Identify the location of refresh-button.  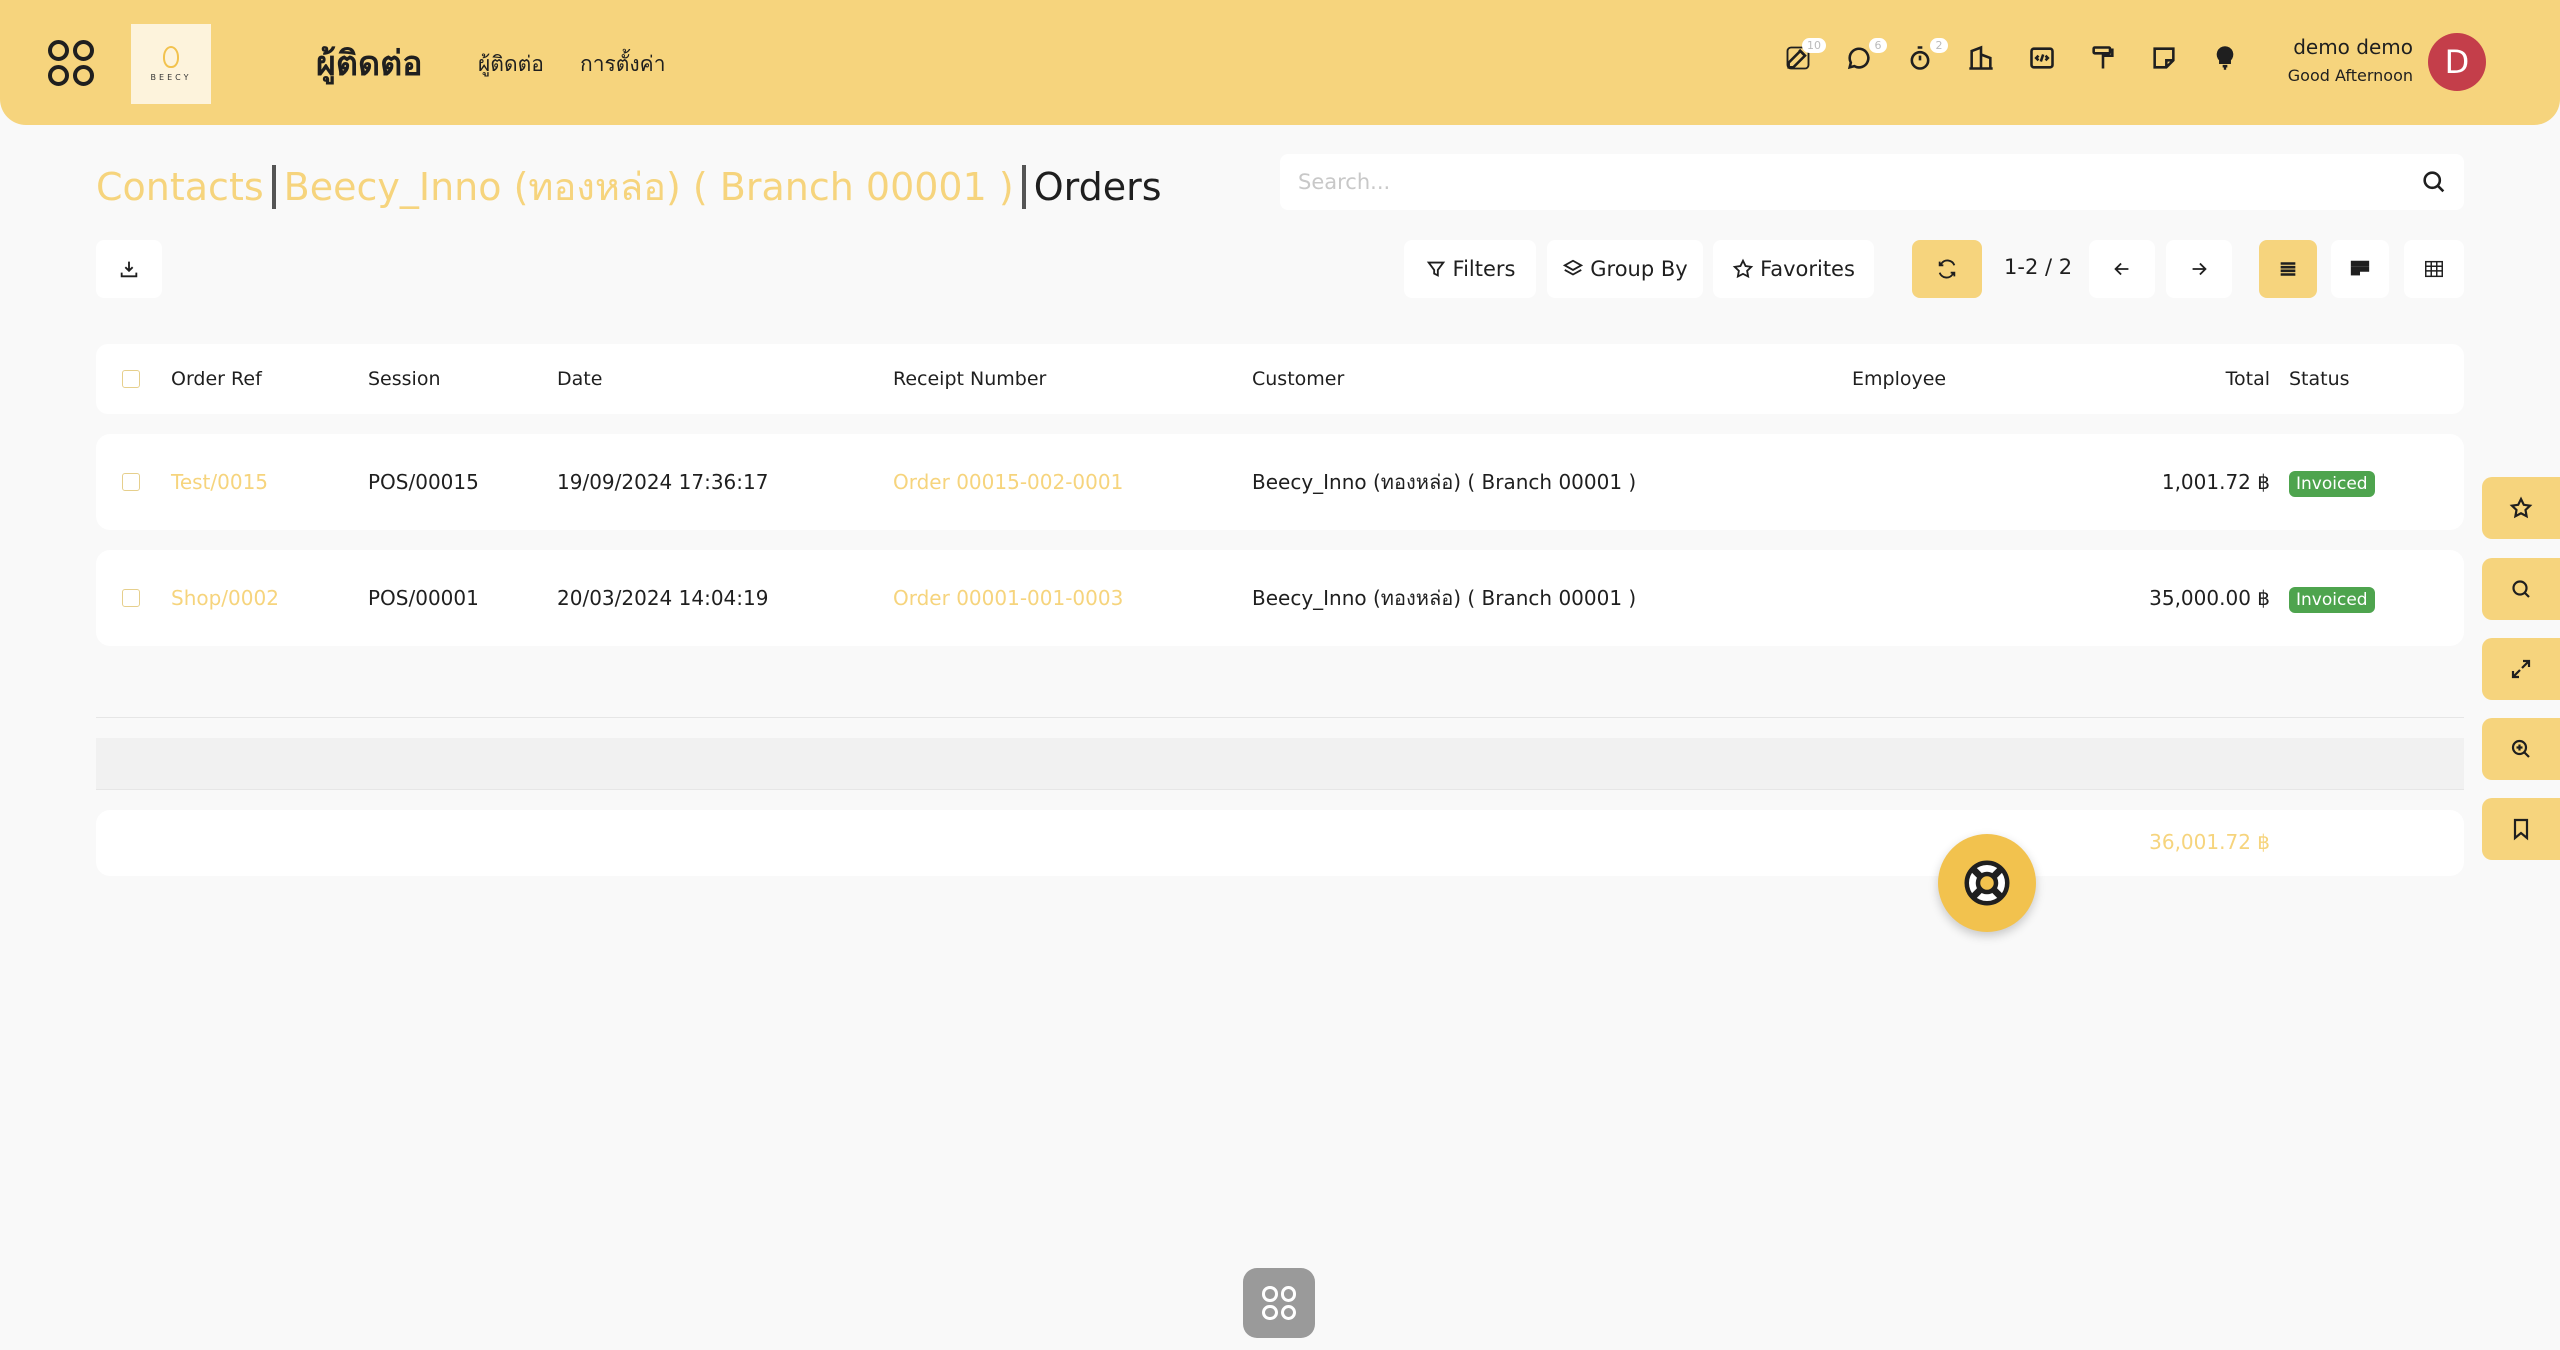
(1947, 269).